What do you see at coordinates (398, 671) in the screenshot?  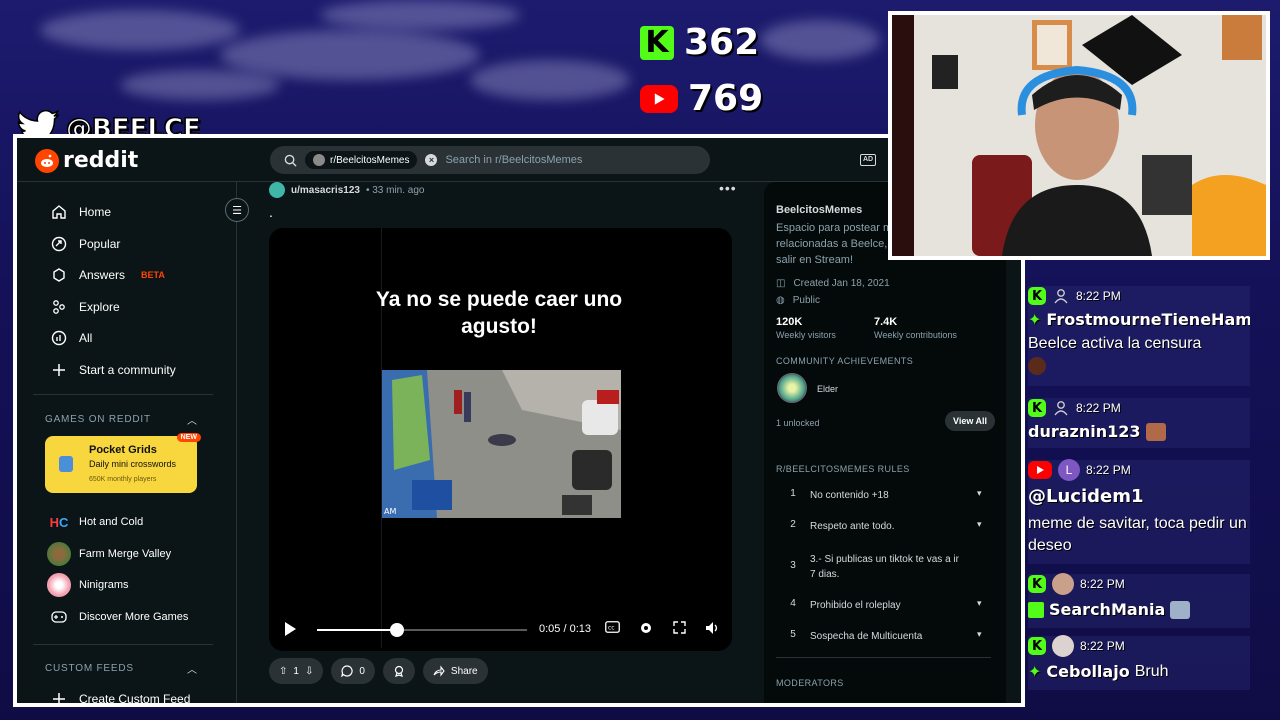 I see `award-button` at bounding box center [398, 671].